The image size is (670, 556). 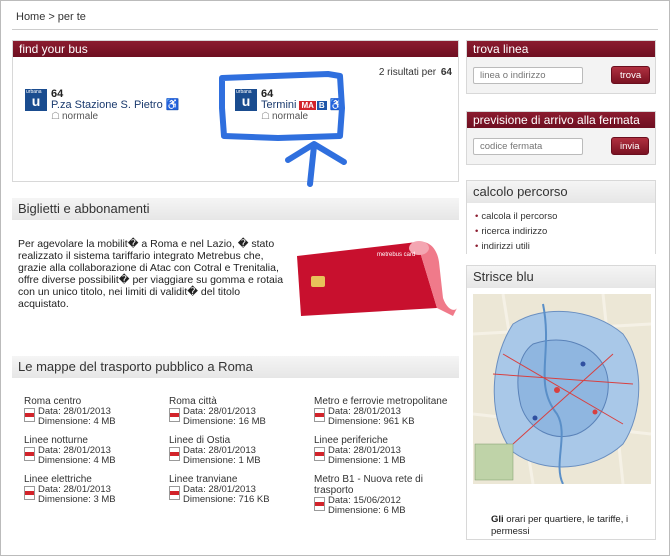 I want to click on bus-type: normale, so click(x=80, y=116).